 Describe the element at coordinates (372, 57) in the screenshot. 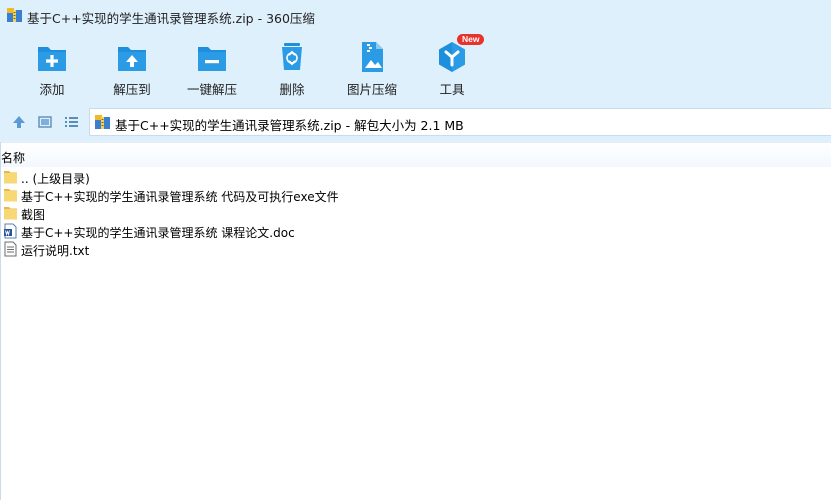

I see `image-compress-icon` at that location.